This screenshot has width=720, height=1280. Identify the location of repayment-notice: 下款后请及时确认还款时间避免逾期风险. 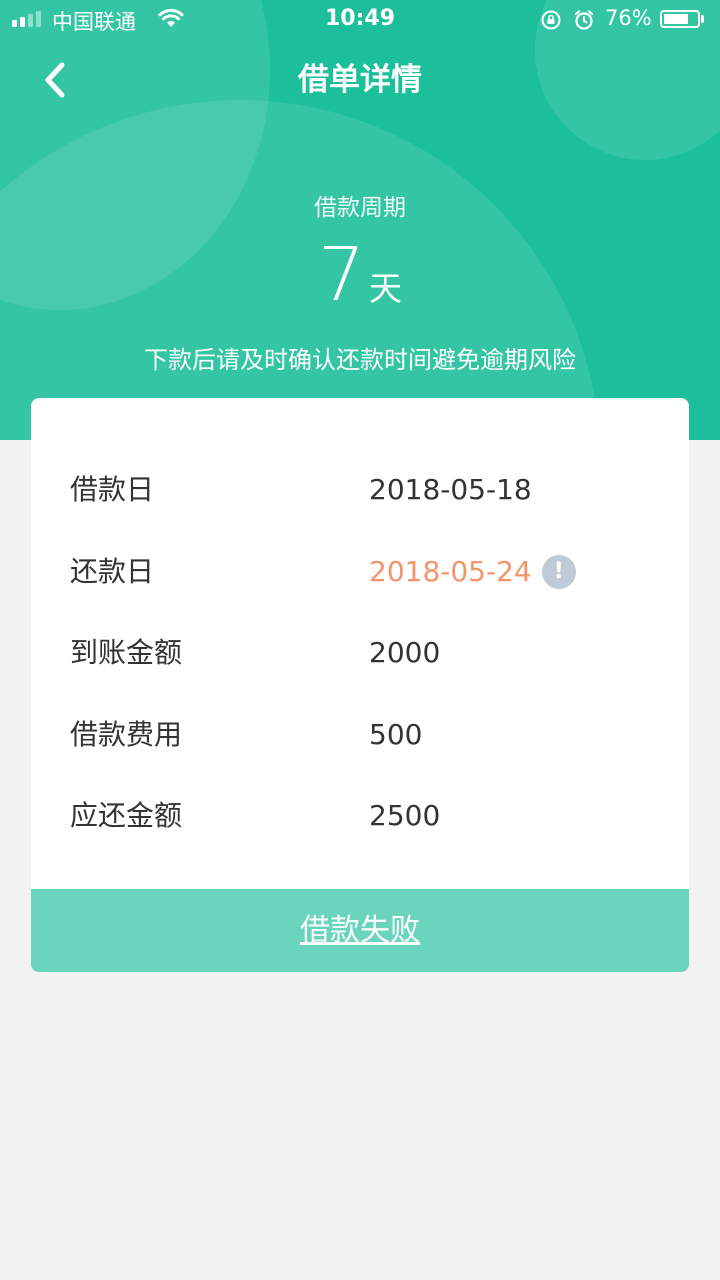
(360, 360).